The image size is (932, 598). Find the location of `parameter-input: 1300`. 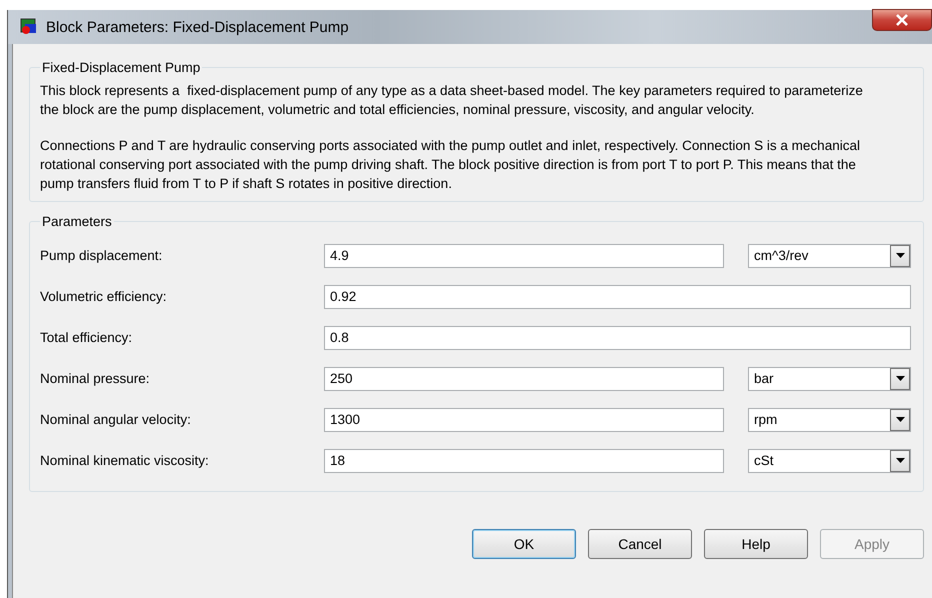

parameter-input: 1300 is located at coordinates (524, 420).